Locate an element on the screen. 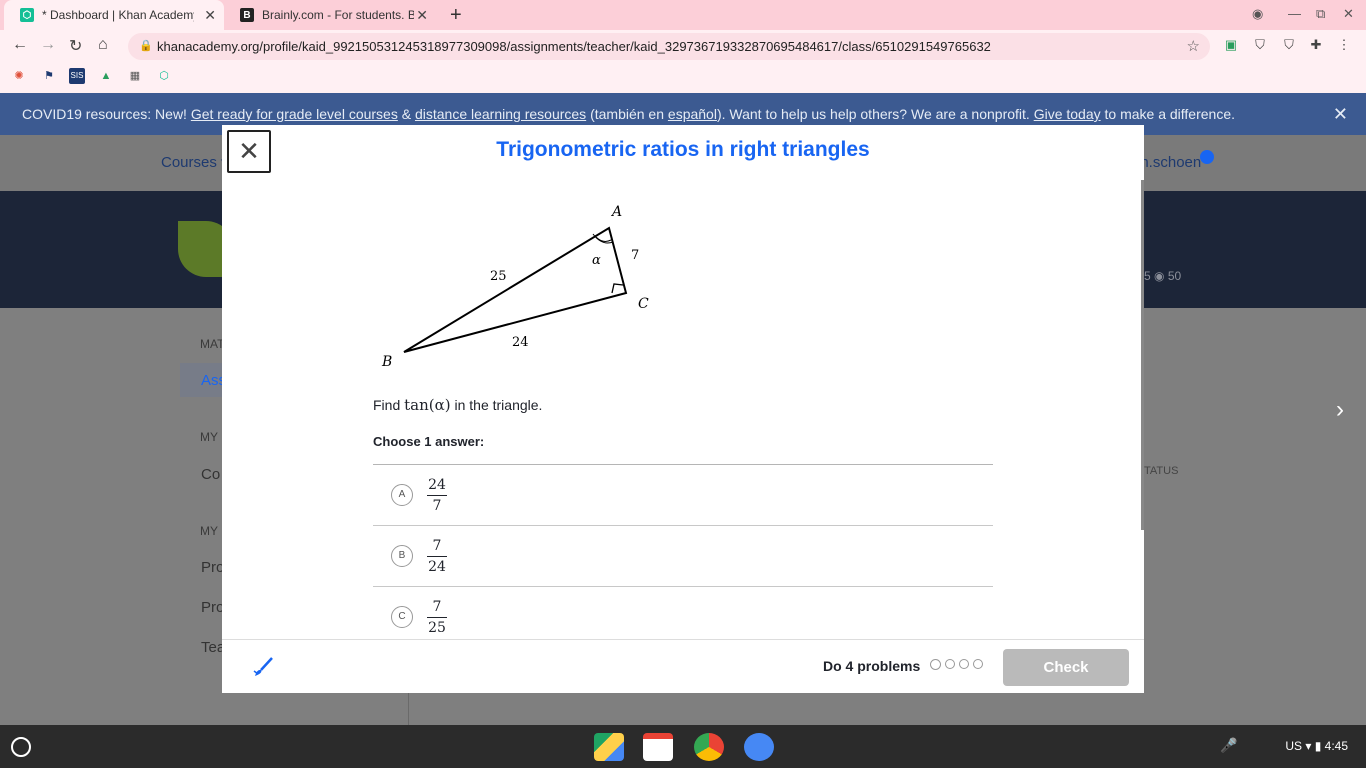 The height and width of the screenshot is (768, 1366). extension-icon: ▣ is located at coordinates (1231, 45).